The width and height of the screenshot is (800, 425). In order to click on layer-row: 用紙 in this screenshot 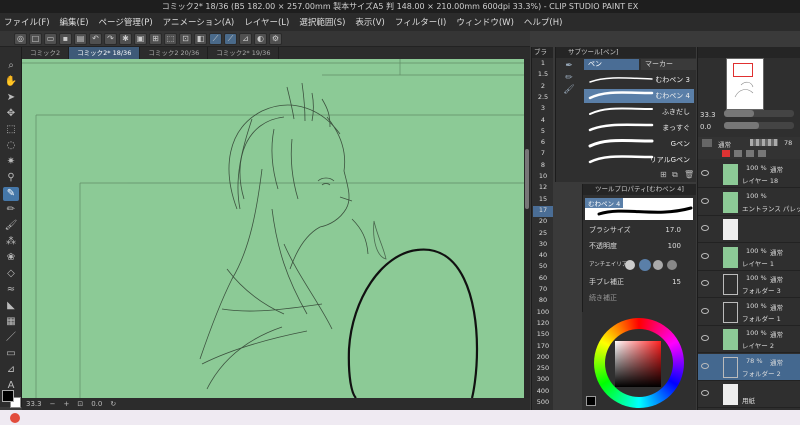, I will do `click(749, 394)`.